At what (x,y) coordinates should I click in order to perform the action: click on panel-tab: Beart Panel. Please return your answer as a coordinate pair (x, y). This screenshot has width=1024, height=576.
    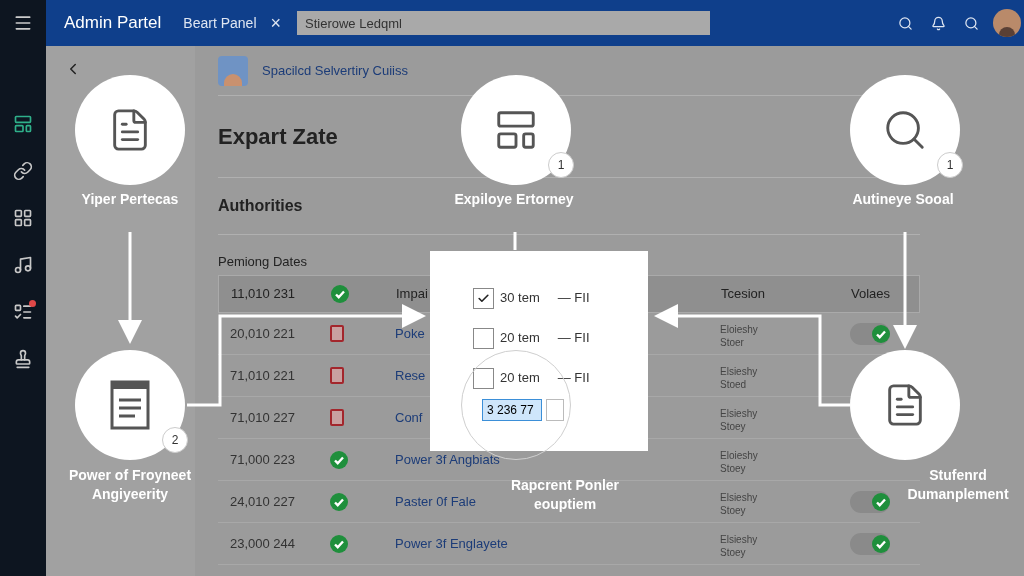
    Looking at the image, I should click on (220, 23).